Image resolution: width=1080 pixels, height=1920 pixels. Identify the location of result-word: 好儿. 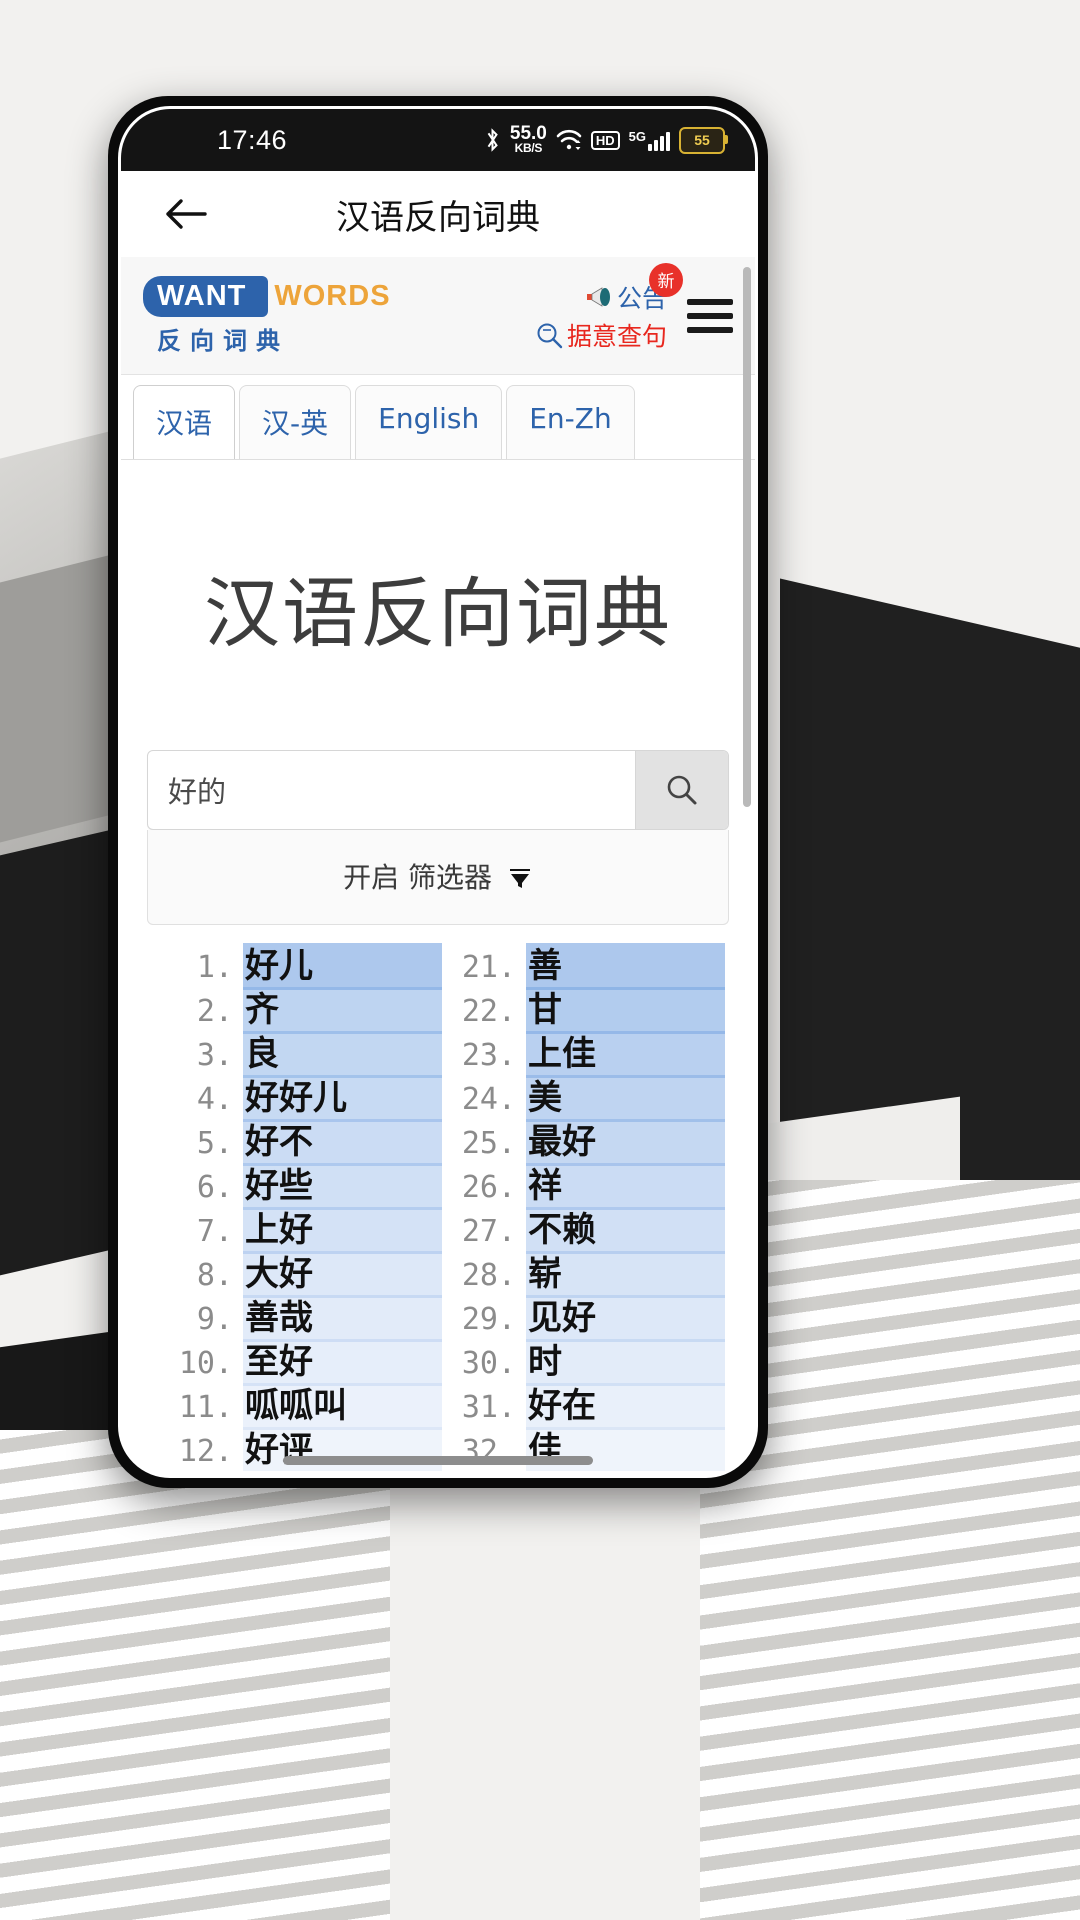
(342, 966).